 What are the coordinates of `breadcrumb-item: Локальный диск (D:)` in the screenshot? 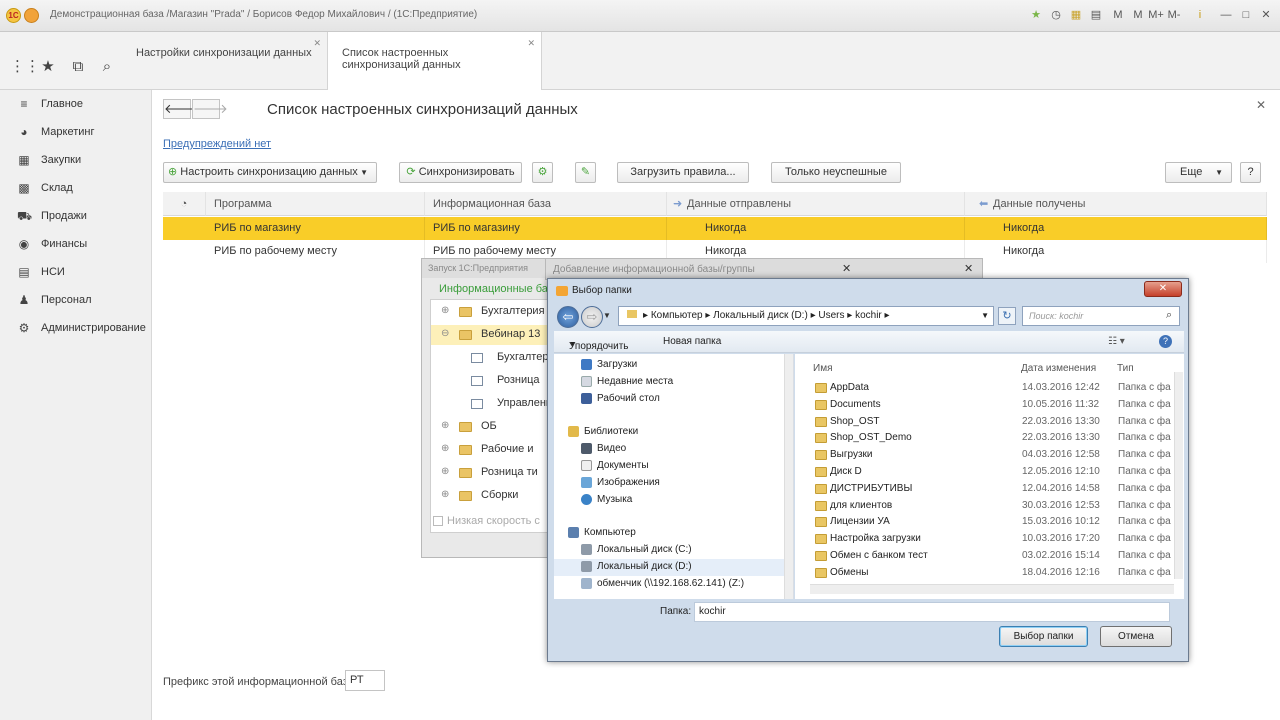 It's located at (760, 315).